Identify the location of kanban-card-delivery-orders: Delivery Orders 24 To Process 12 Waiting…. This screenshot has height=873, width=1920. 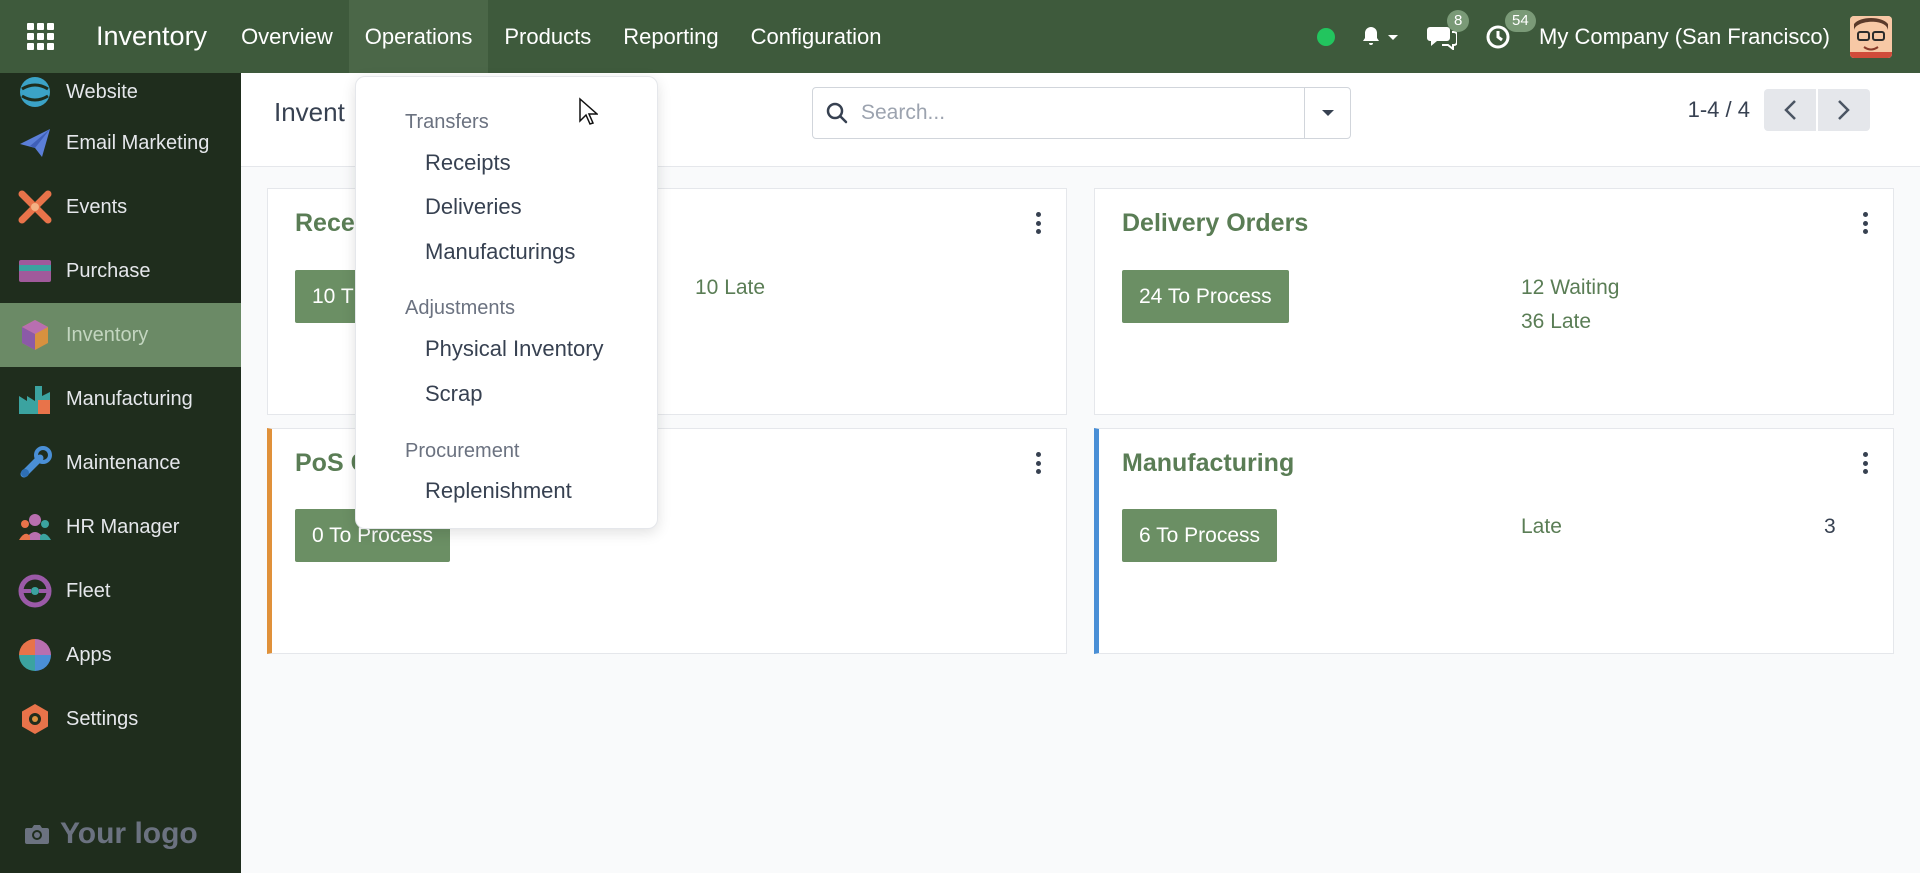
(1494, 301).